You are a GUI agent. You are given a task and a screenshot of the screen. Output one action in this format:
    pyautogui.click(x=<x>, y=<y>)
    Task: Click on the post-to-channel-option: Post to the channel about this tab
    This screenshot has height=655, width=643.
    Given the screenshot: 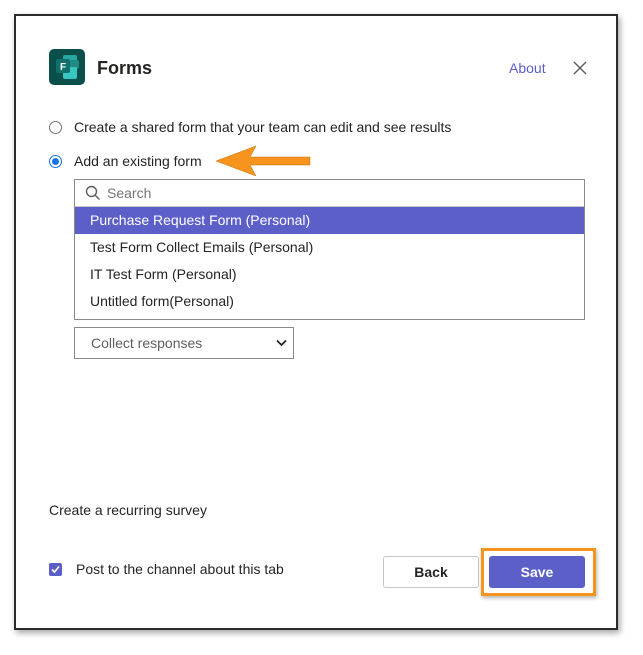 What is the action you would take?
    pyautogui.click(x=166, y=569)
    